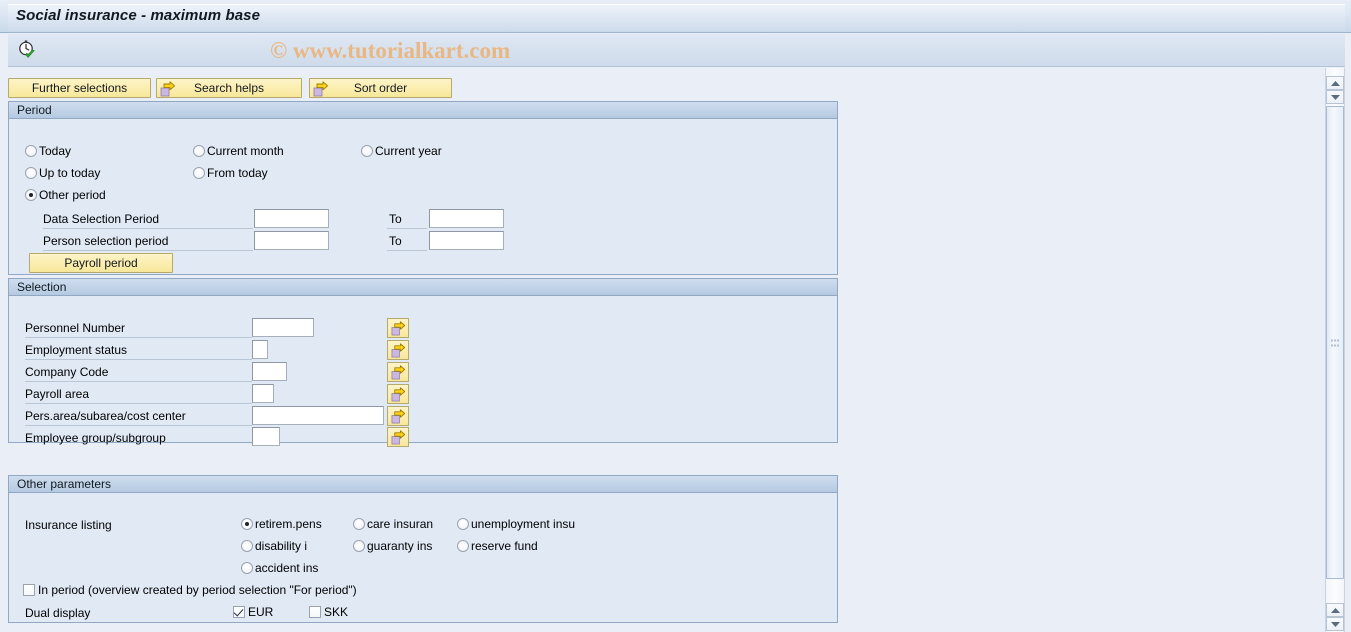 The image size is (1351, 632). I want to click on company-code-multi-select-button, so click(398, 372).